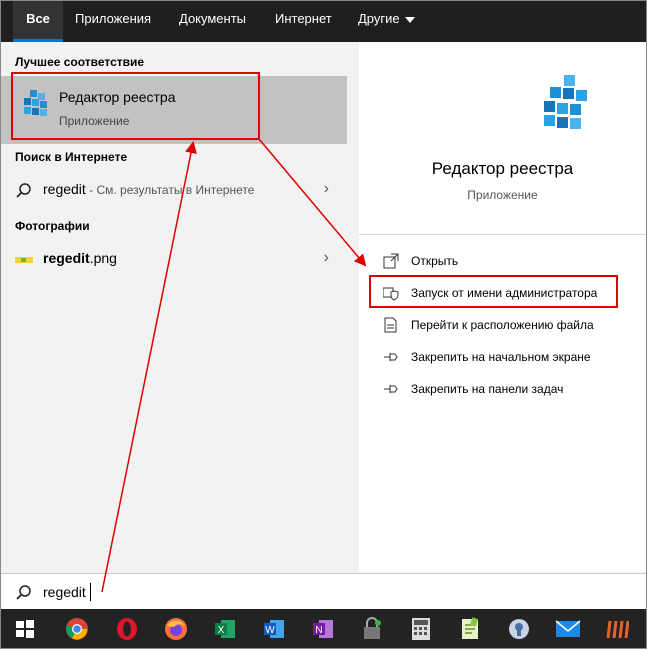 This screenshot has width=647, height=649. Describe the element at coordinates (64, 189) in the screenshot. I see `web-query: regedit` at that location.